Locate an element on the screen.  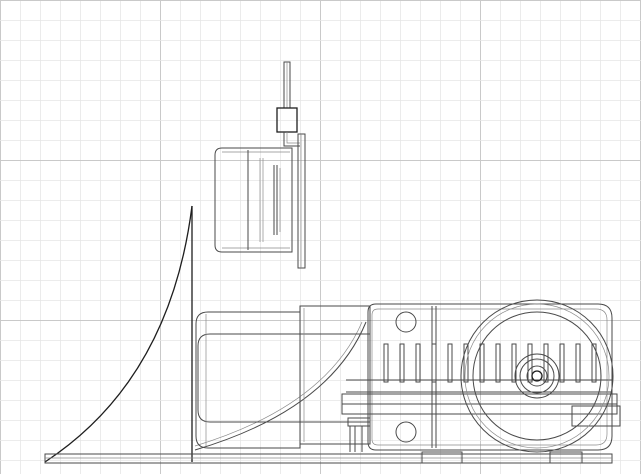
motor-body is located at coordinates (248, 380).